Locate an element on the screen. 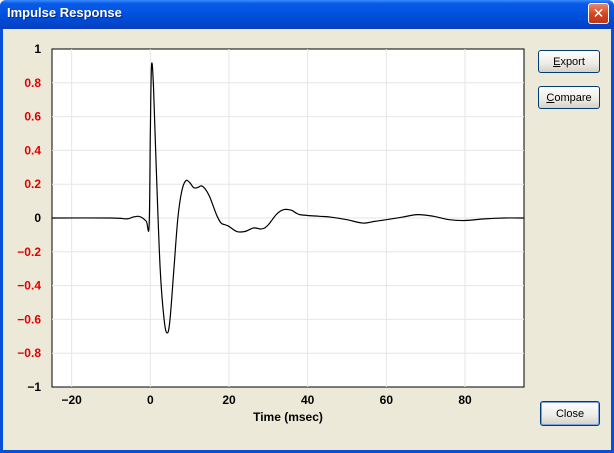  y-tick-label: −1 is located at coordinates (34, 387).